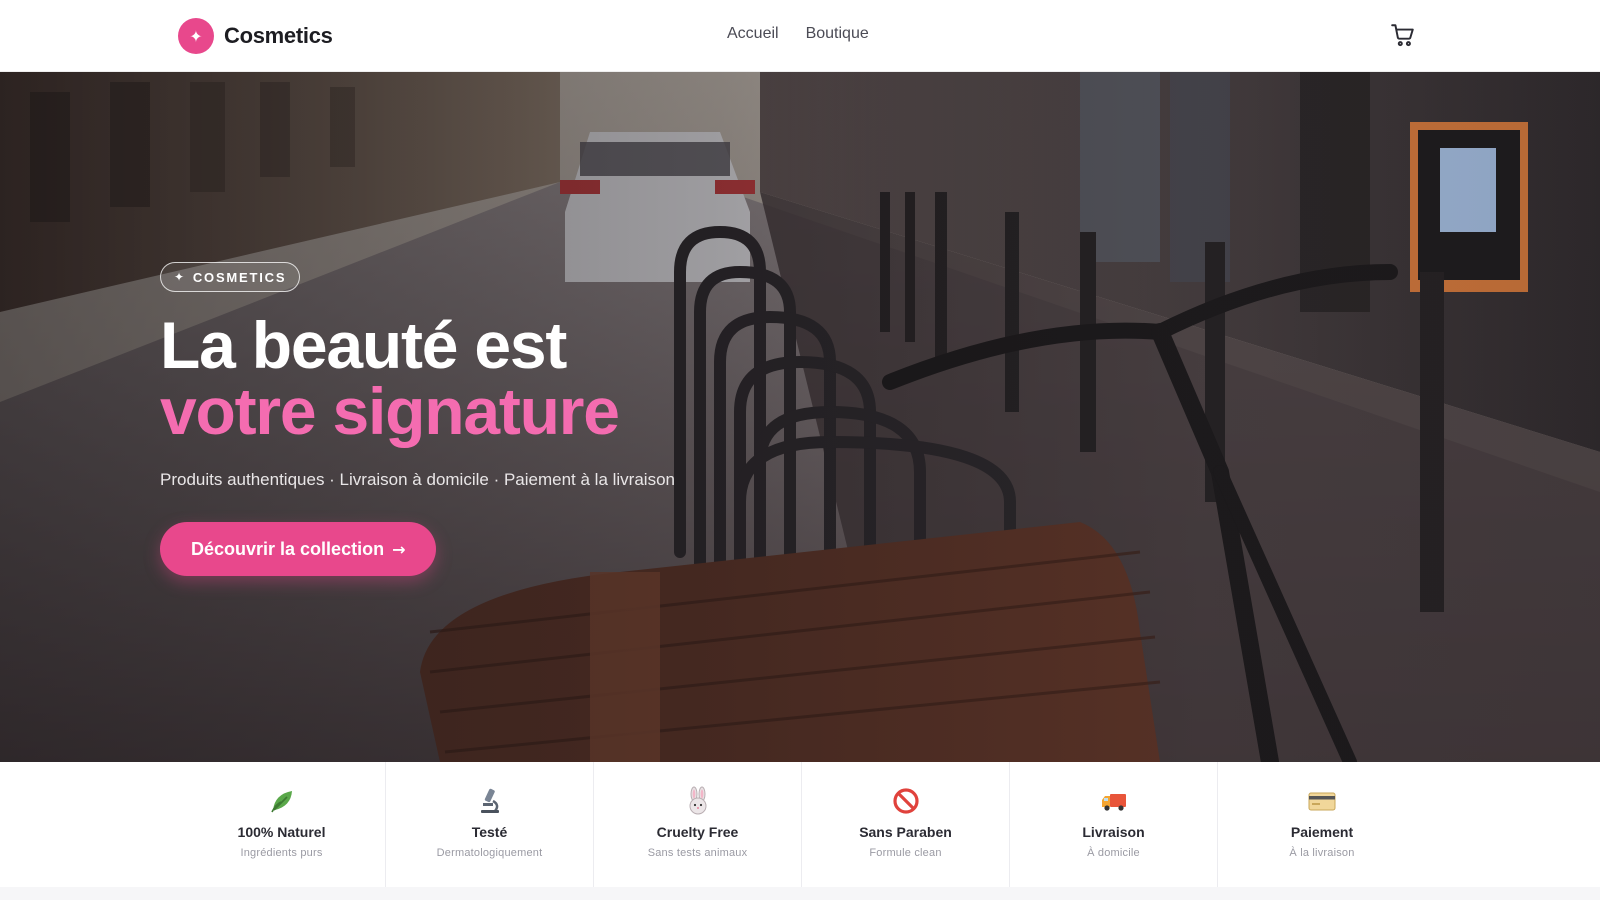  What do you see at coordinates (489, 832) in the screenshot?
I see `feature-title: Testé` at bounding box center [489, 832].